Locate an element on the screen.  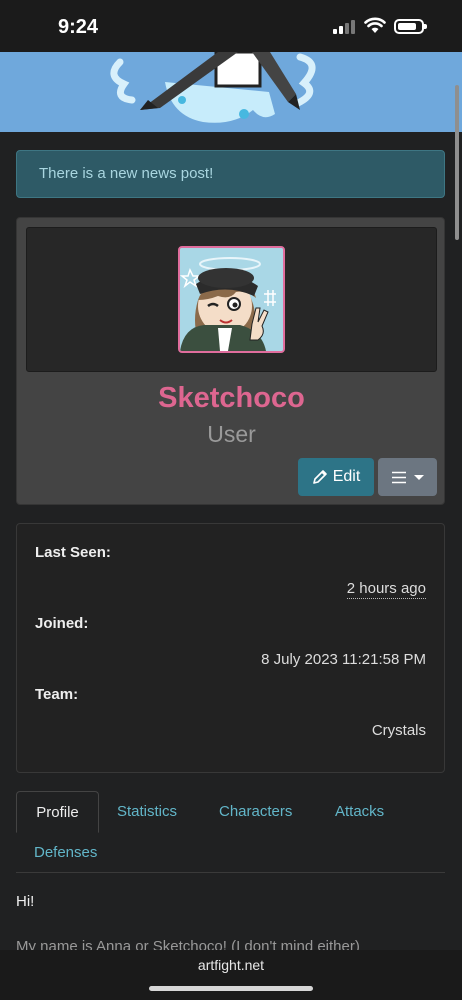
cellular-signal-icon is located at coordinates (345, 27).